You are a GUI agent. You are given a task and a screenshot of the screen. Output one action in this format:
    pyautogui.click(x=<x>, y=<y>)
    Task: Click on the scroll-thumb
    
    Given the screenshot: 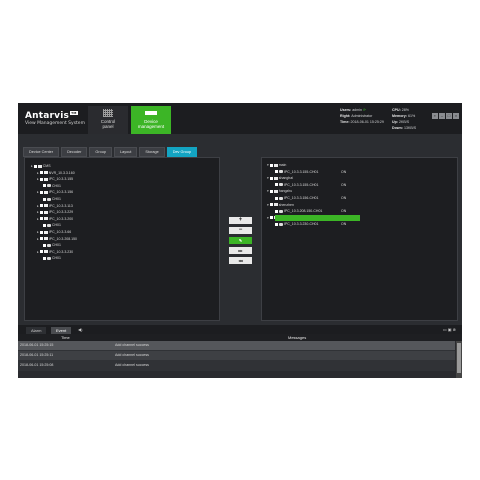 What is the action you would take?
    pyautogui.click(x=459, y=358)
    